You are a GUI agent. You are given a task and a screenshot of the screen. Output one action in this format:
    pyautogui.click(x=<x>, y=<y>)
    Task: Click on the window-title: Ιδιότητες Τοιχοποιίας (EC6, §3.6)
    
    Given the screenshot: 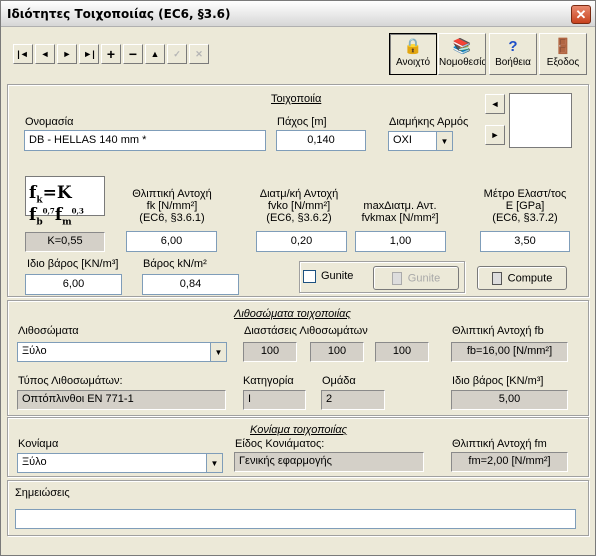 What is the action you would take?
    pyautogui.click(x=119, y=14)
    